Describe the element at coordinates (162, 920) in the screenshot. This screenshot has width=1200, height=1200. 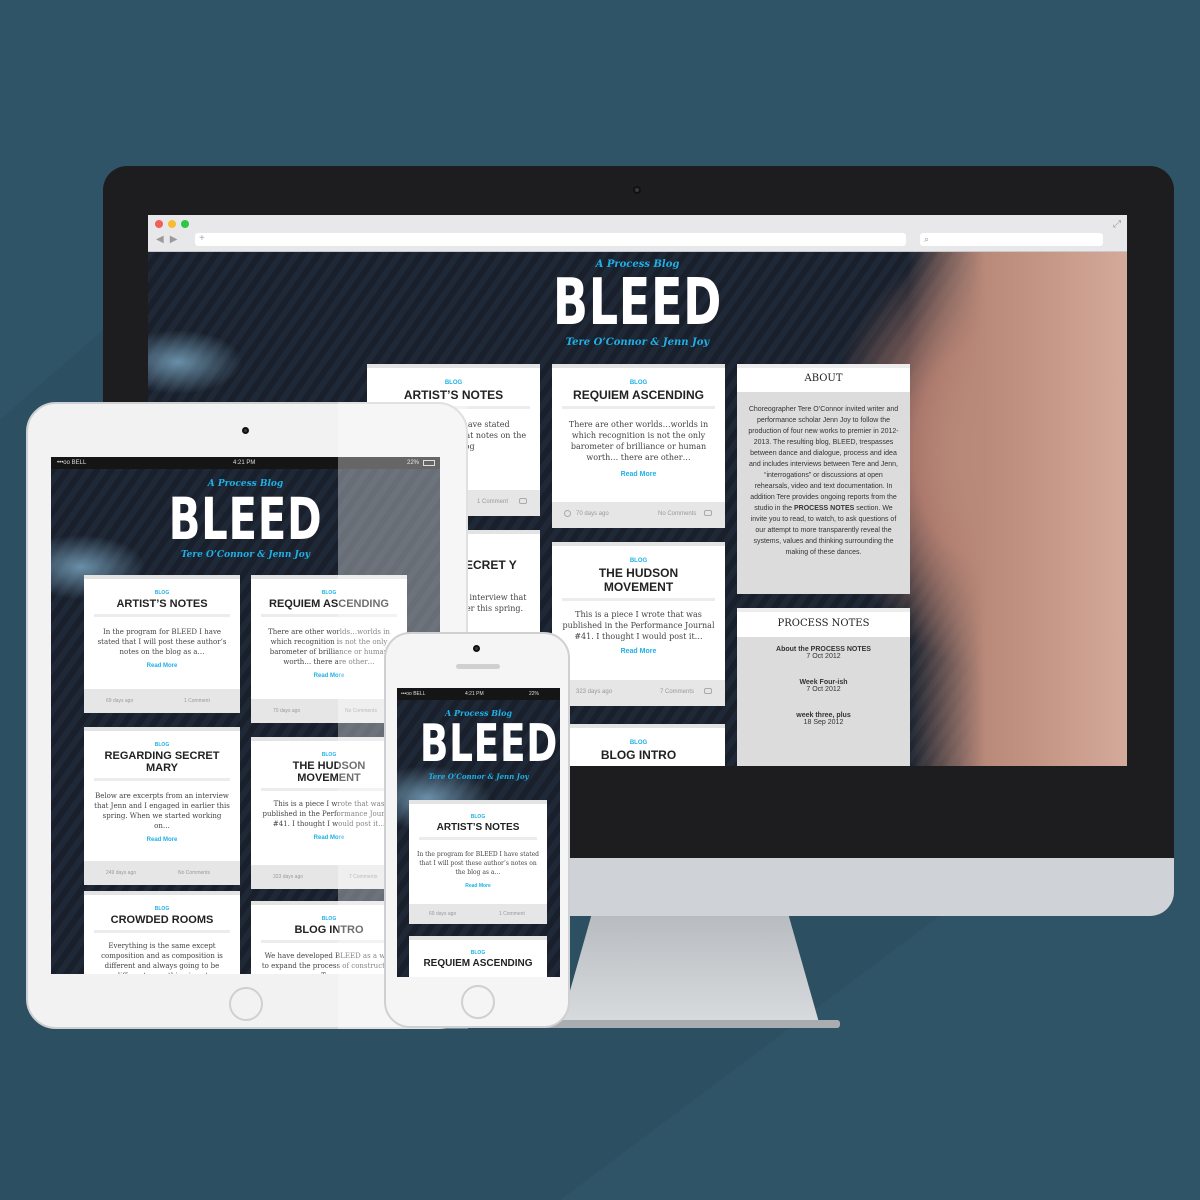
I see `post-title: CROWDED ROOMS` at that location.